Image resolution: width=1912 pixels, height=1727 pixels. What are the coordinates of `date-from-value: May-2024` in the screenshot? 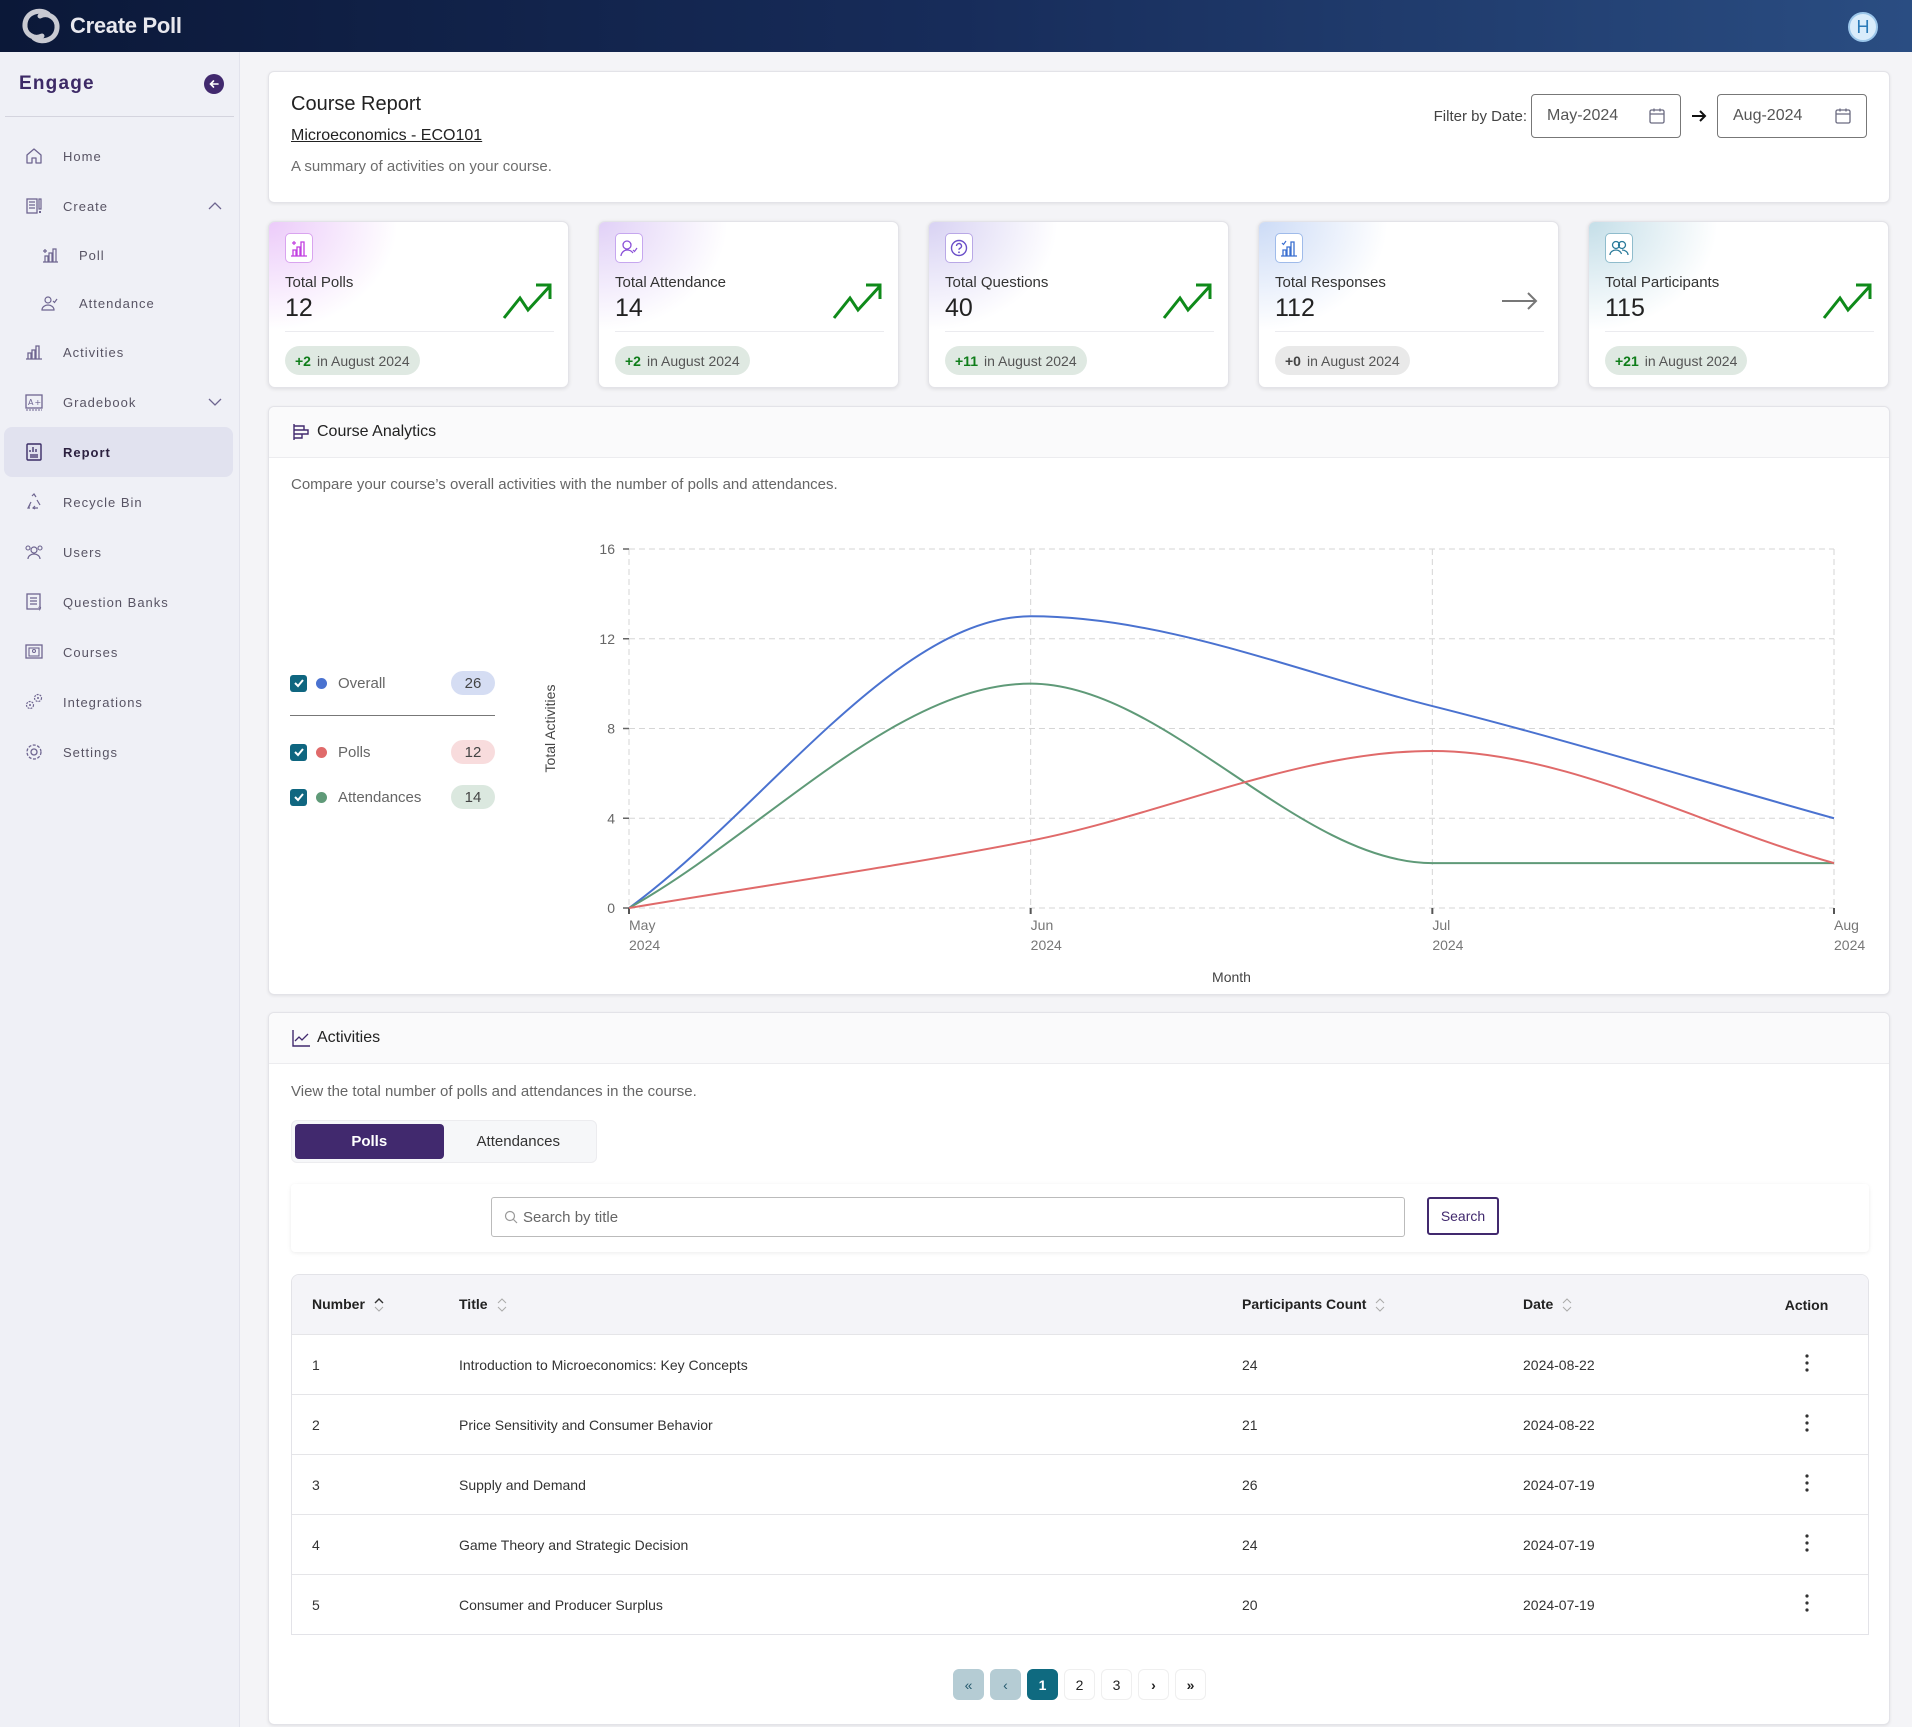 It's located at (1583, 115).